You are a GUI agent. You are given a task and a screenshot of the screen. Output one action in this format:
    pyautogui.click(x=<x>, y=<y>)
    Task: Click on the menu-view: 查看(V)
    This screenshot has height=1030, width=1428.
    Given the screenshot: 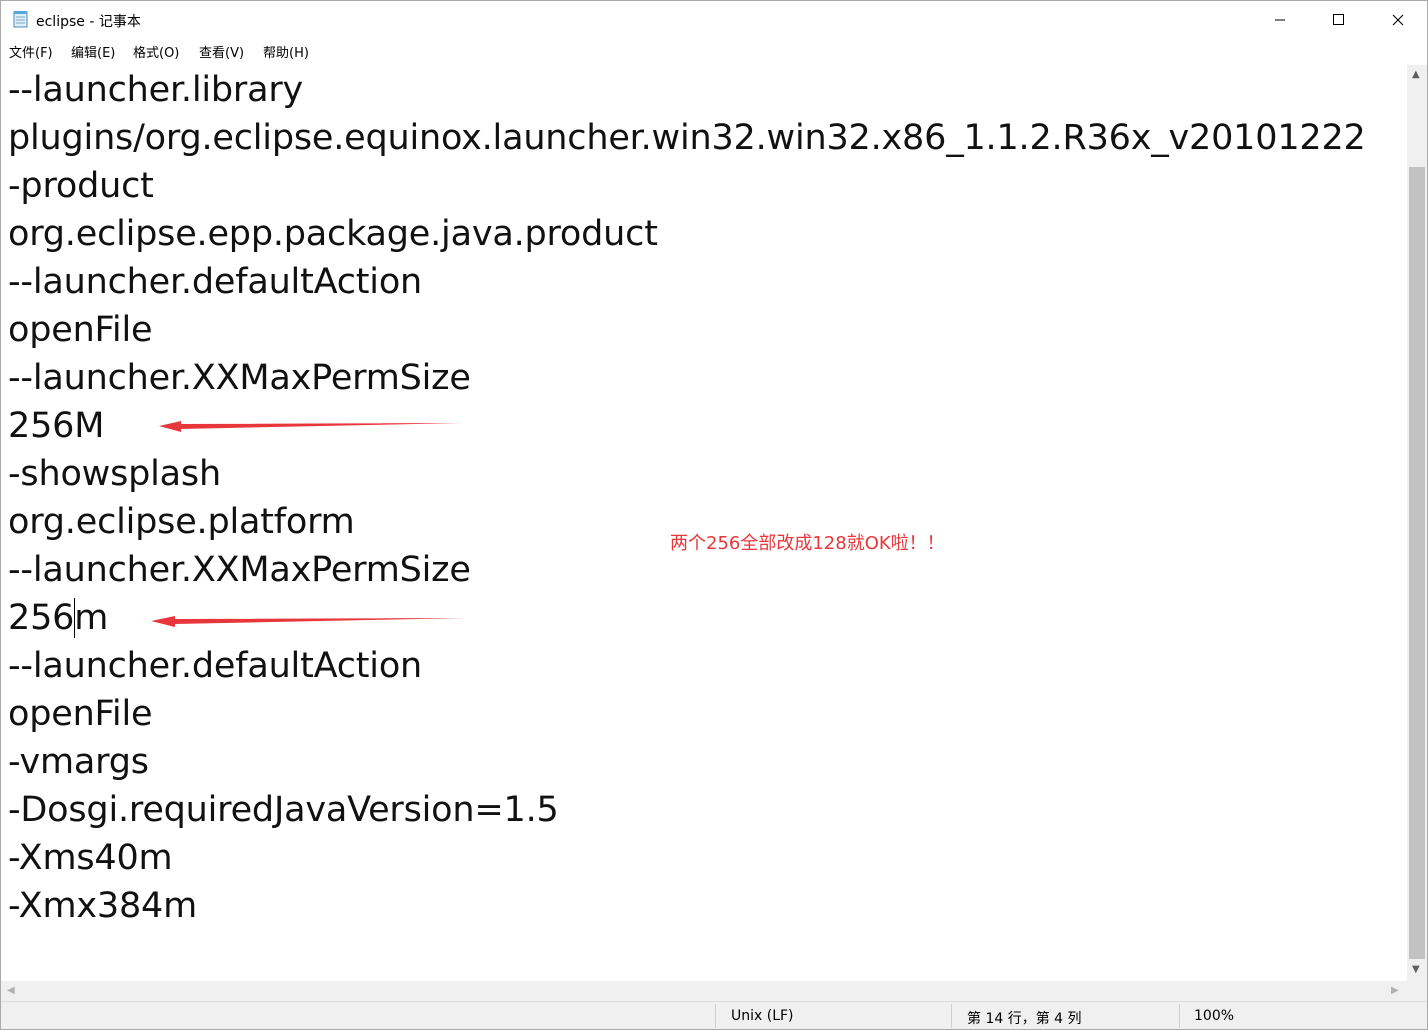 What is the action you would take?
    pyautogui.click(x=221, y=51)
    